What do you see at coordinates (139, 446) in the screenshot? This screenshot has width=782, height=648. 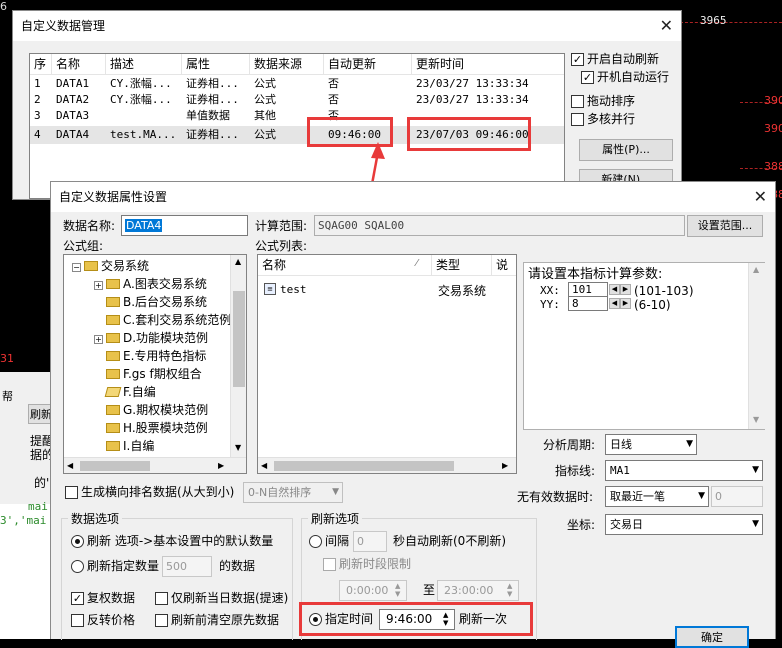 I see `tree-item-label: I.自编` at bounding box center [139, 446].